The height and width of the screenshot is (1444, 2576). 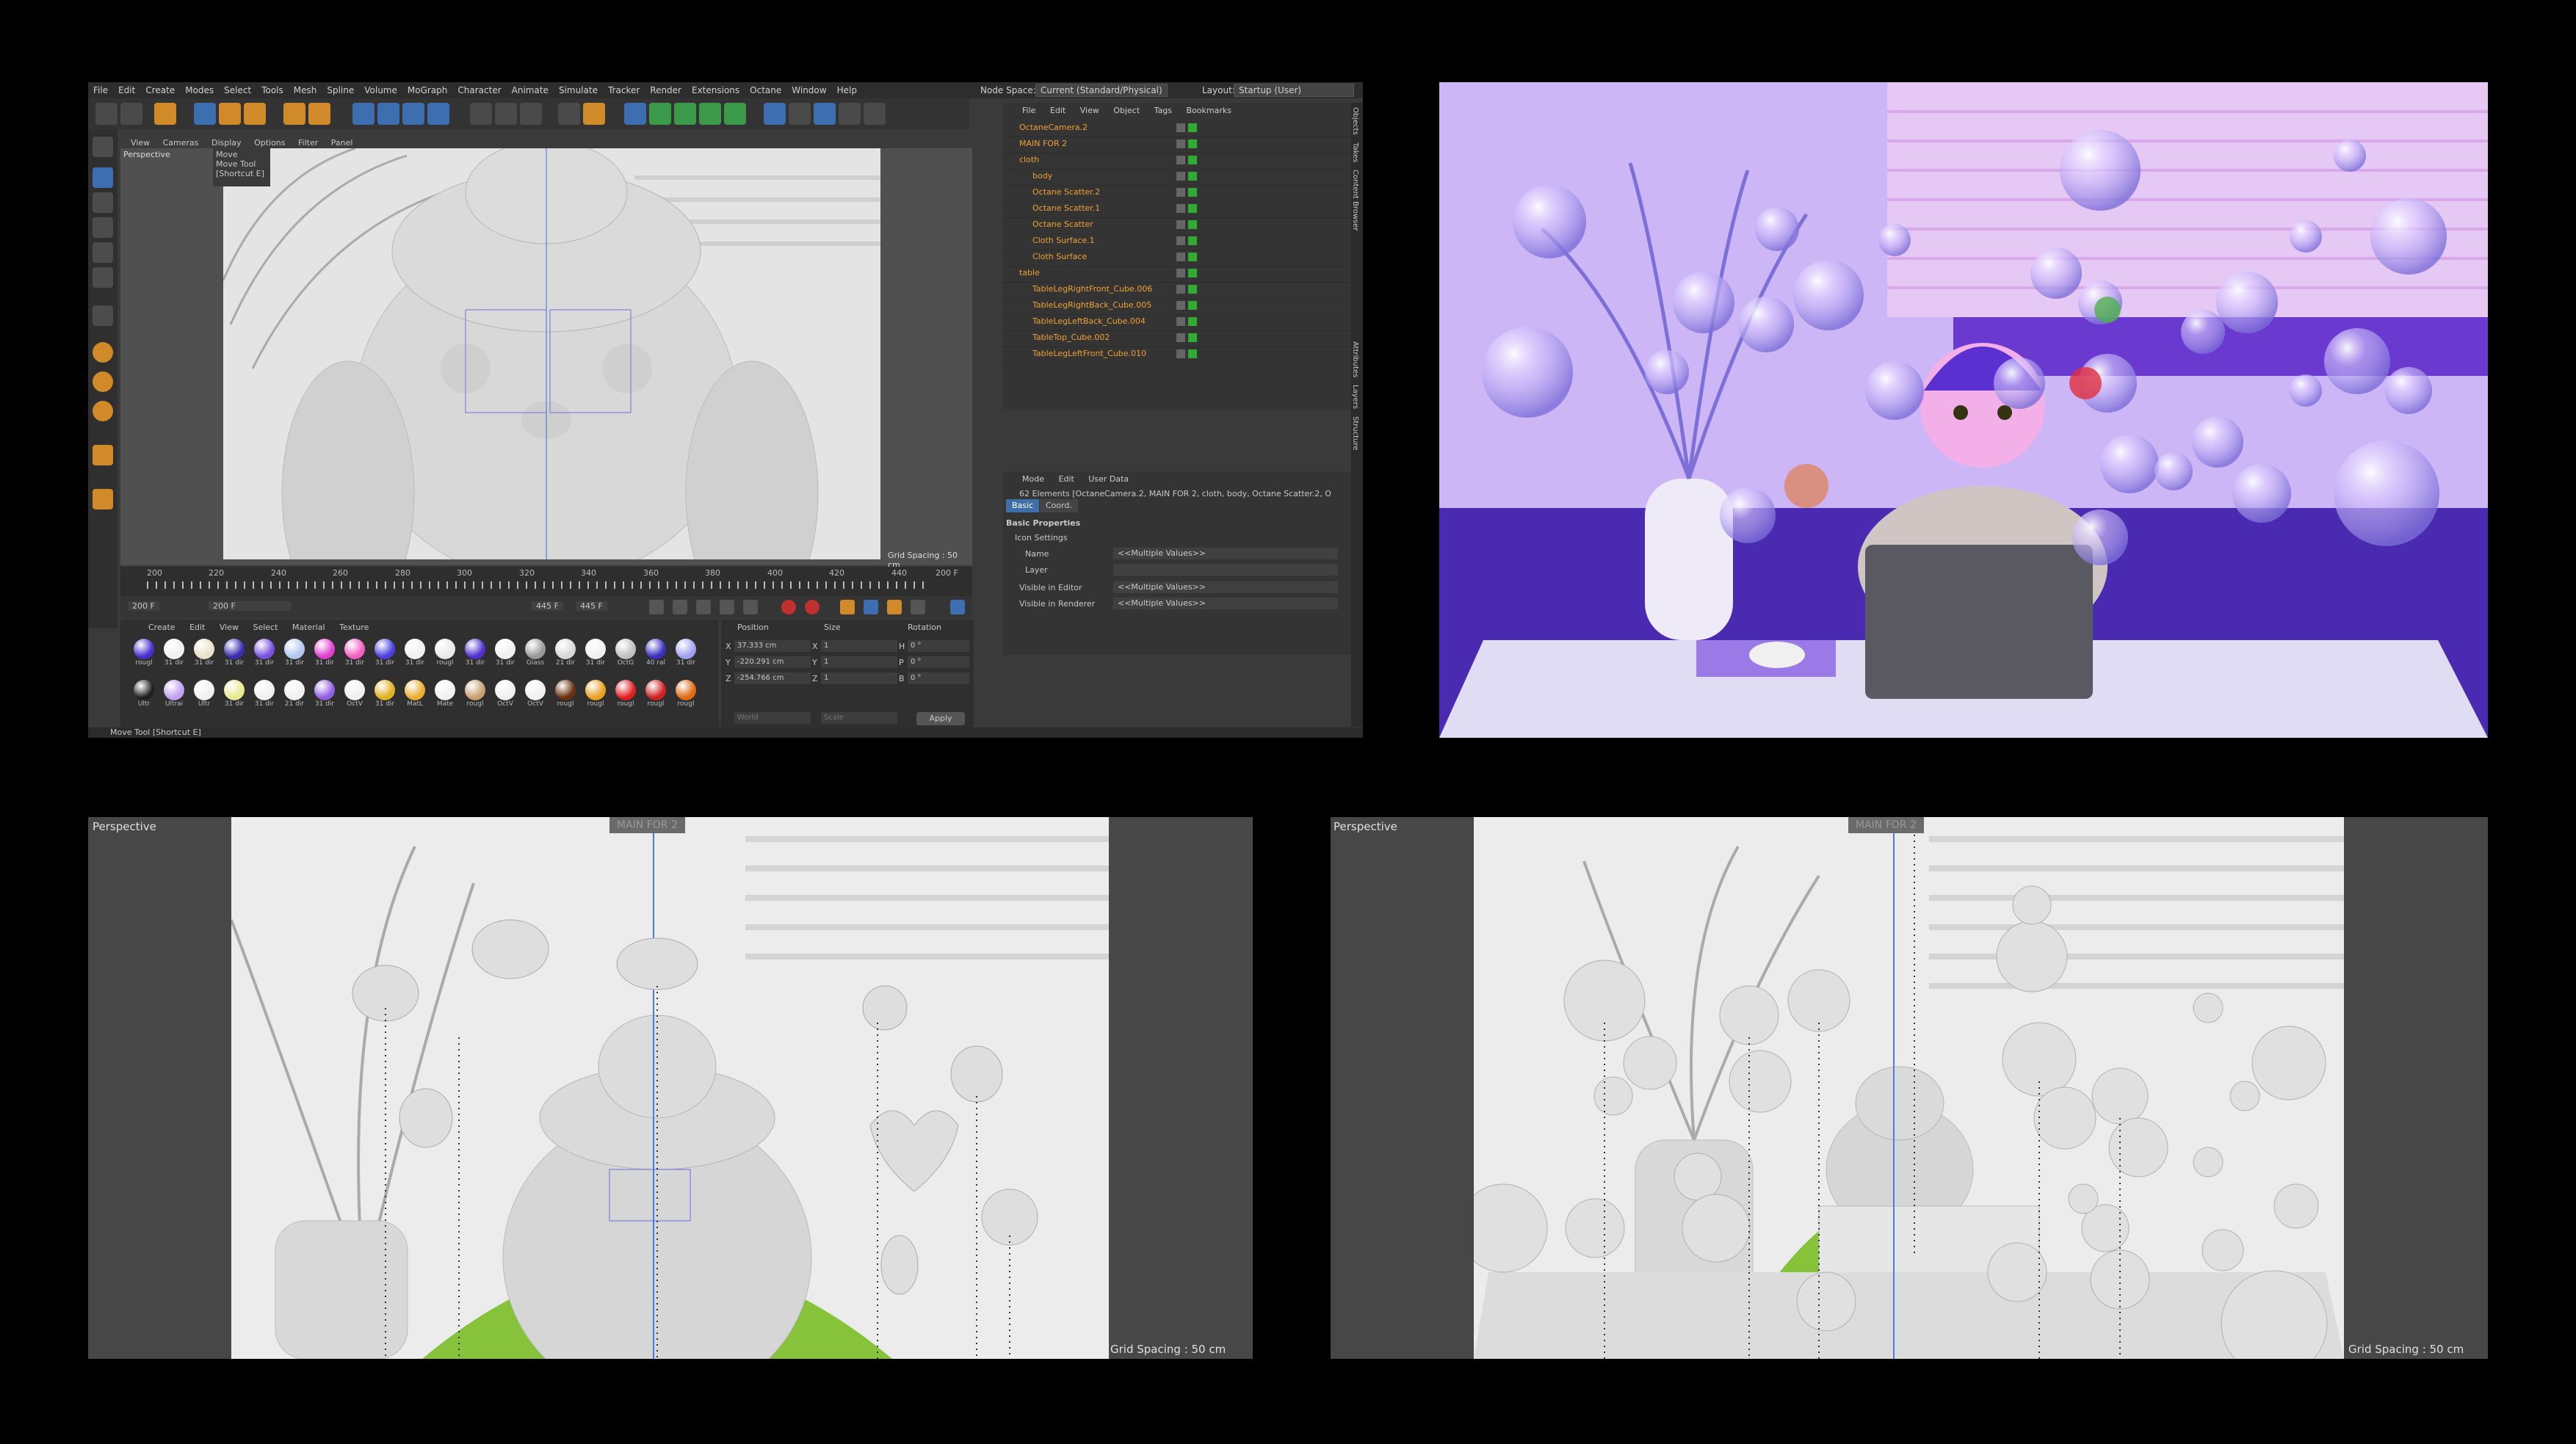 I want to click on render-settings-icon, so click(x=531, y=114).